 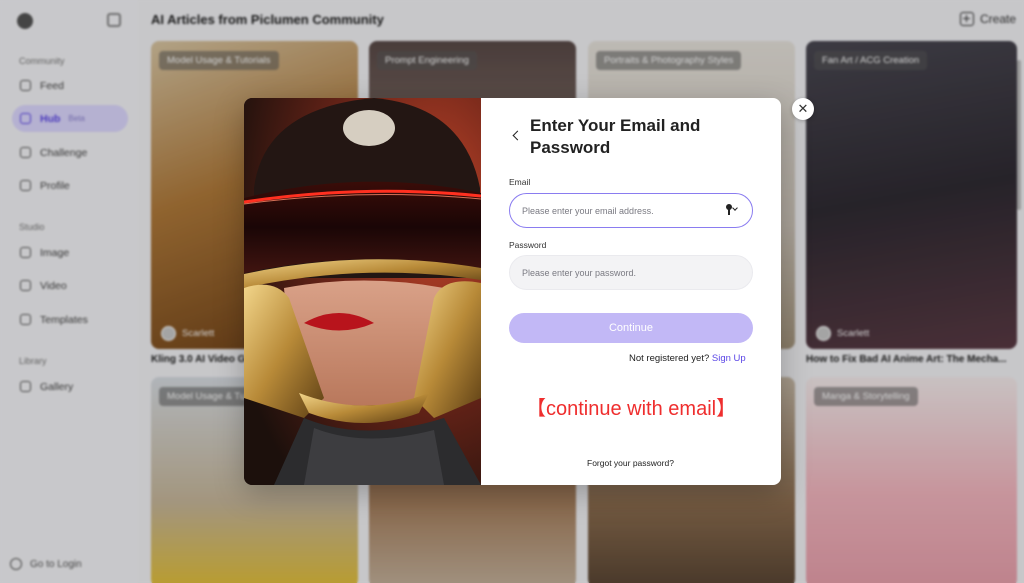 I want to click on not-registered-text: Not registered yet?, so click(x=669, y=358).